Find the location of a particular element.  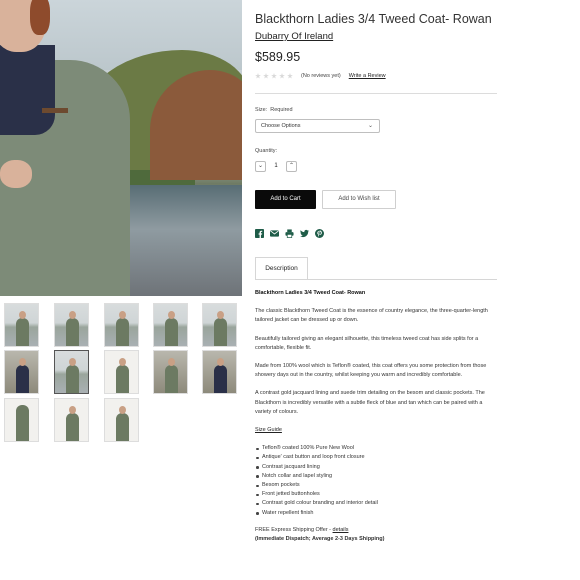

share-icons is located at coordinates (289, 233).